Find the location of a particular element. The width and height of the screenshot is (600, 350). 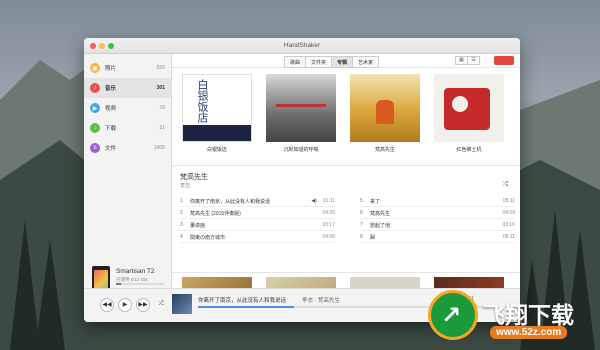

music-icon: ♪ is located at coordinates (95, 88).